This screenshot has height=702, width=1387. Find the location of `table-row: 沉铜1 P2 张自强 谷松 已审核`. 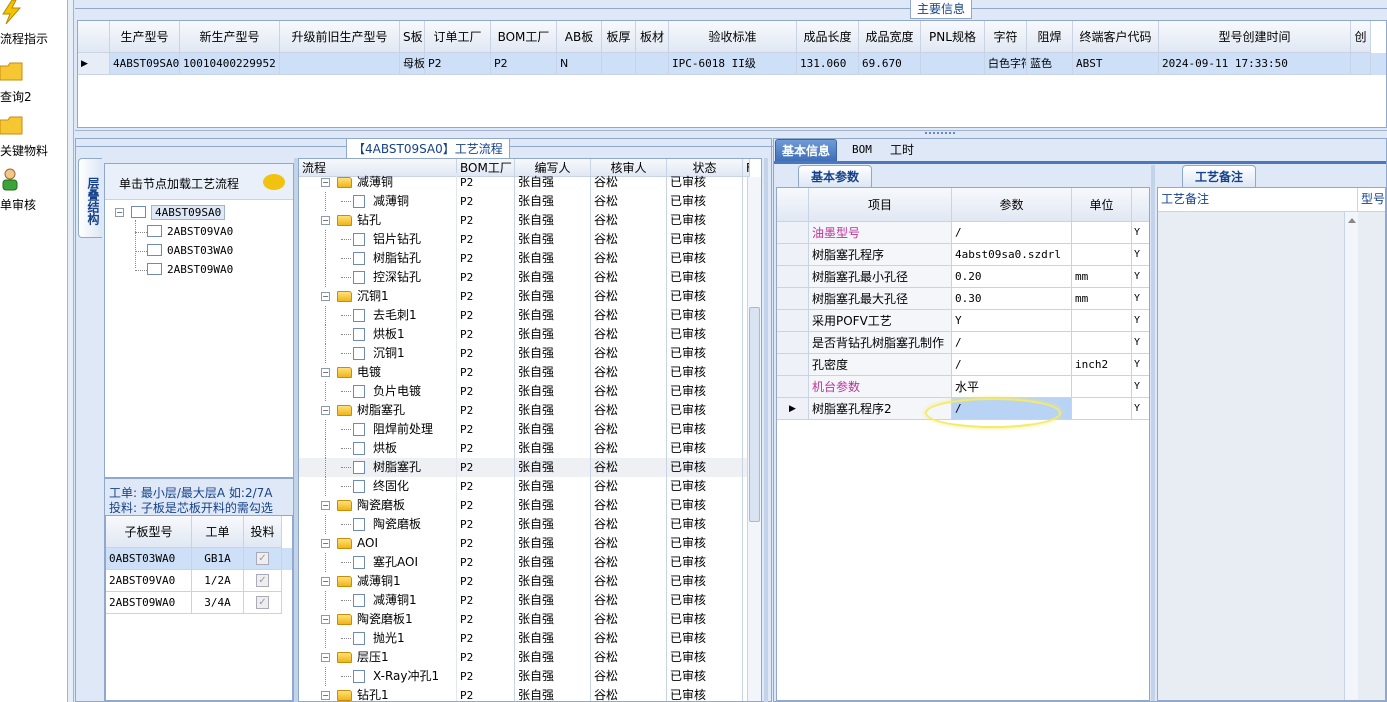

table-row: 沉铜1 P2 张自强 谷松 已审核 is located at coordinates (530, 353).